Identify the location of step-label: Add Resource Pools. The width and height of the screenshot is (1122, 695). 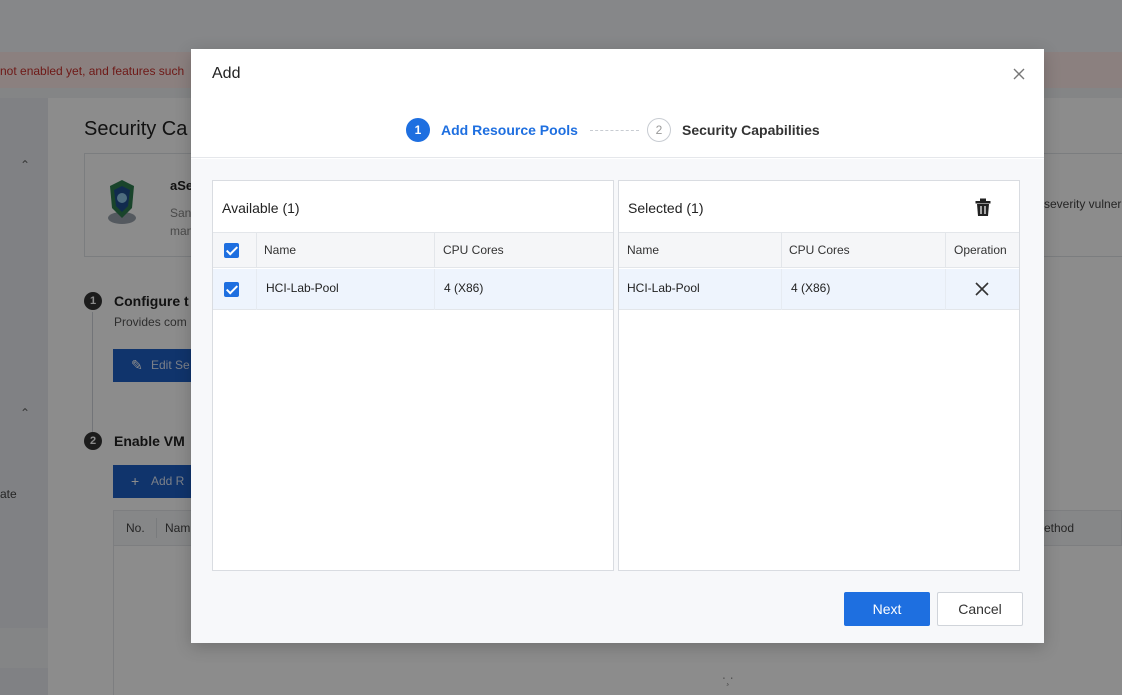
(509, 130).